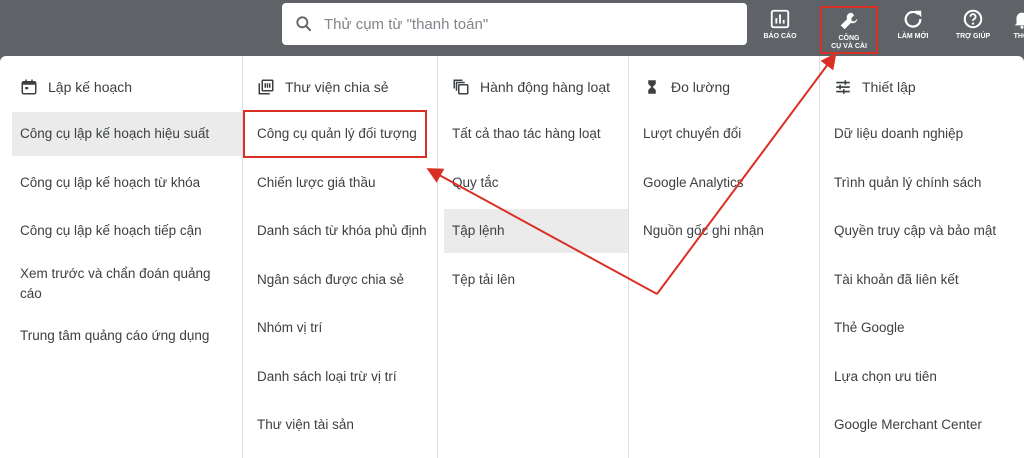  What do you see at coordinates (536, 231) in the screenshot?
I see `menu-item-scripts: Tập lệnh` at bounding box center [536, 231].